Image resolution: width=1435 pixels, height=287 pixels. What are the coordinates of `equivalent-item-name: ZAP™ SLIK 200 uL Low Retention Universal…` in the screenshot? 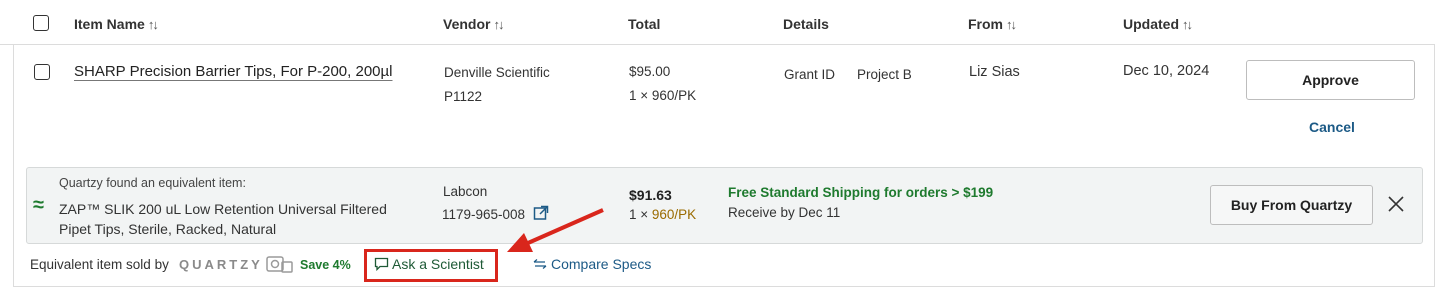 It's located at (223, 219).